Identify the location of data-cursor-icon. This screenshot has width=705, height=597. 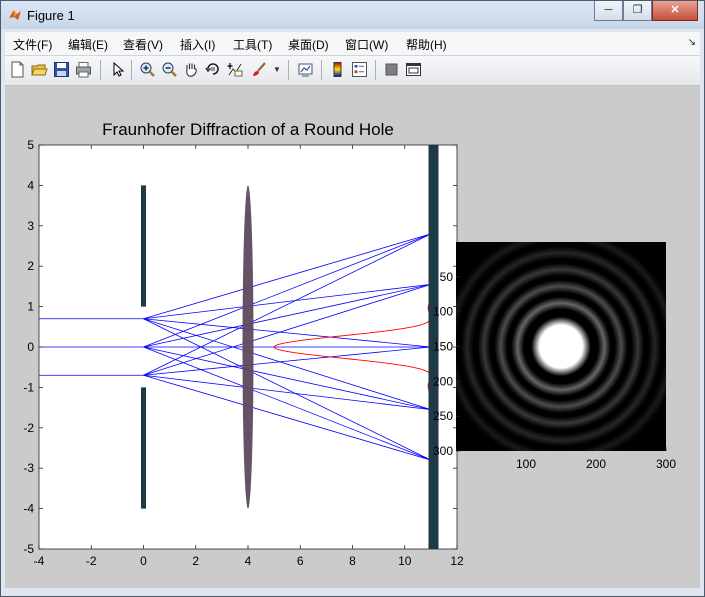
(235, 69).